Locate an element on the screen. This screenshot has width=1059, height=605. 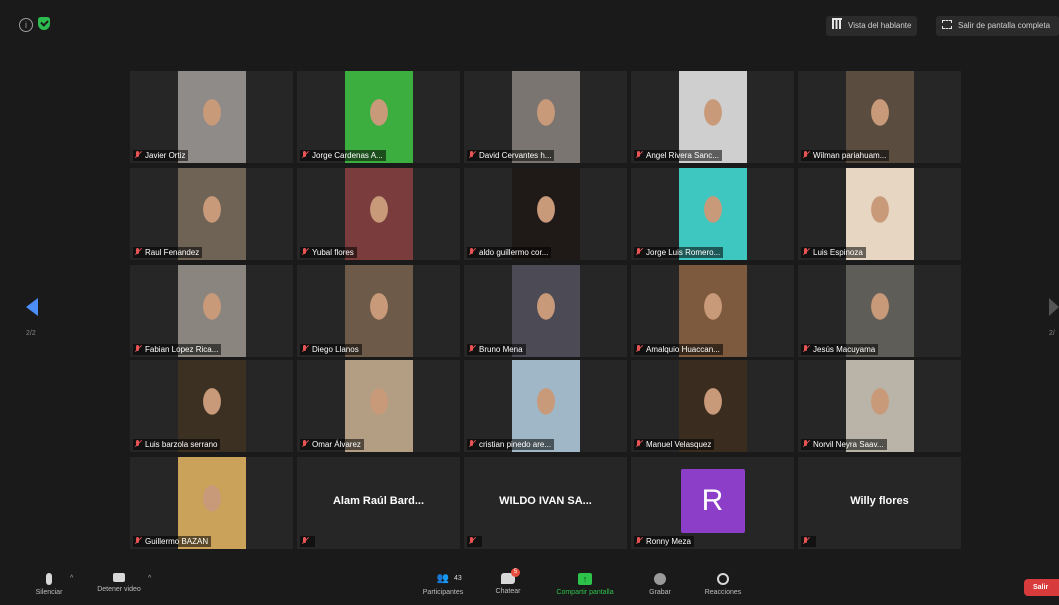
participant-name-label: Manuel Velasquez is located at coordinates (674, 444).